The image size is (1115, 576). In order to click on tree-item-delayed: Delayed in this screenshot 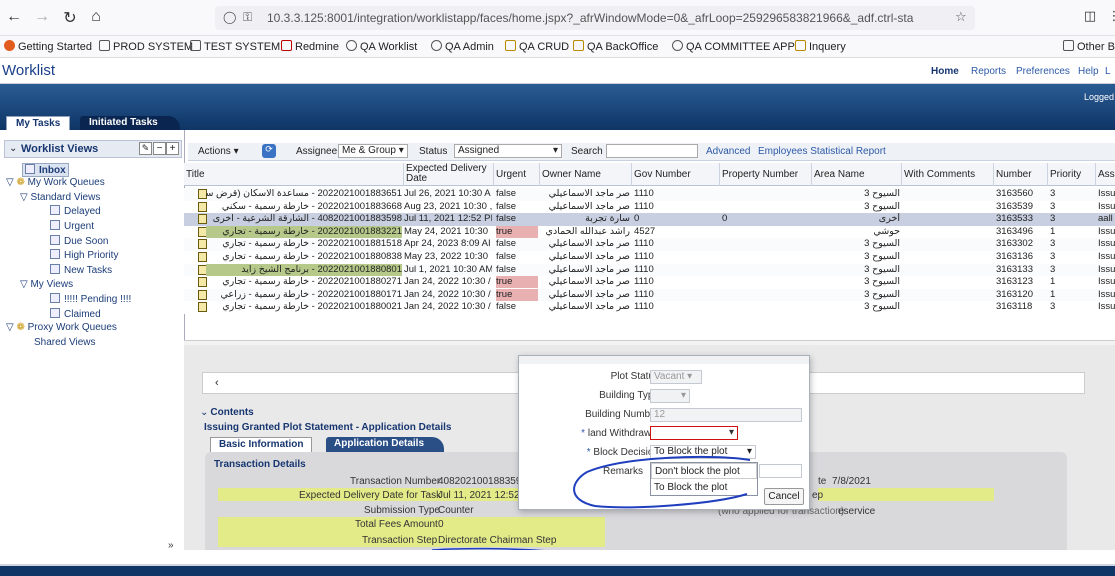, I will do `click(75, 211)`.